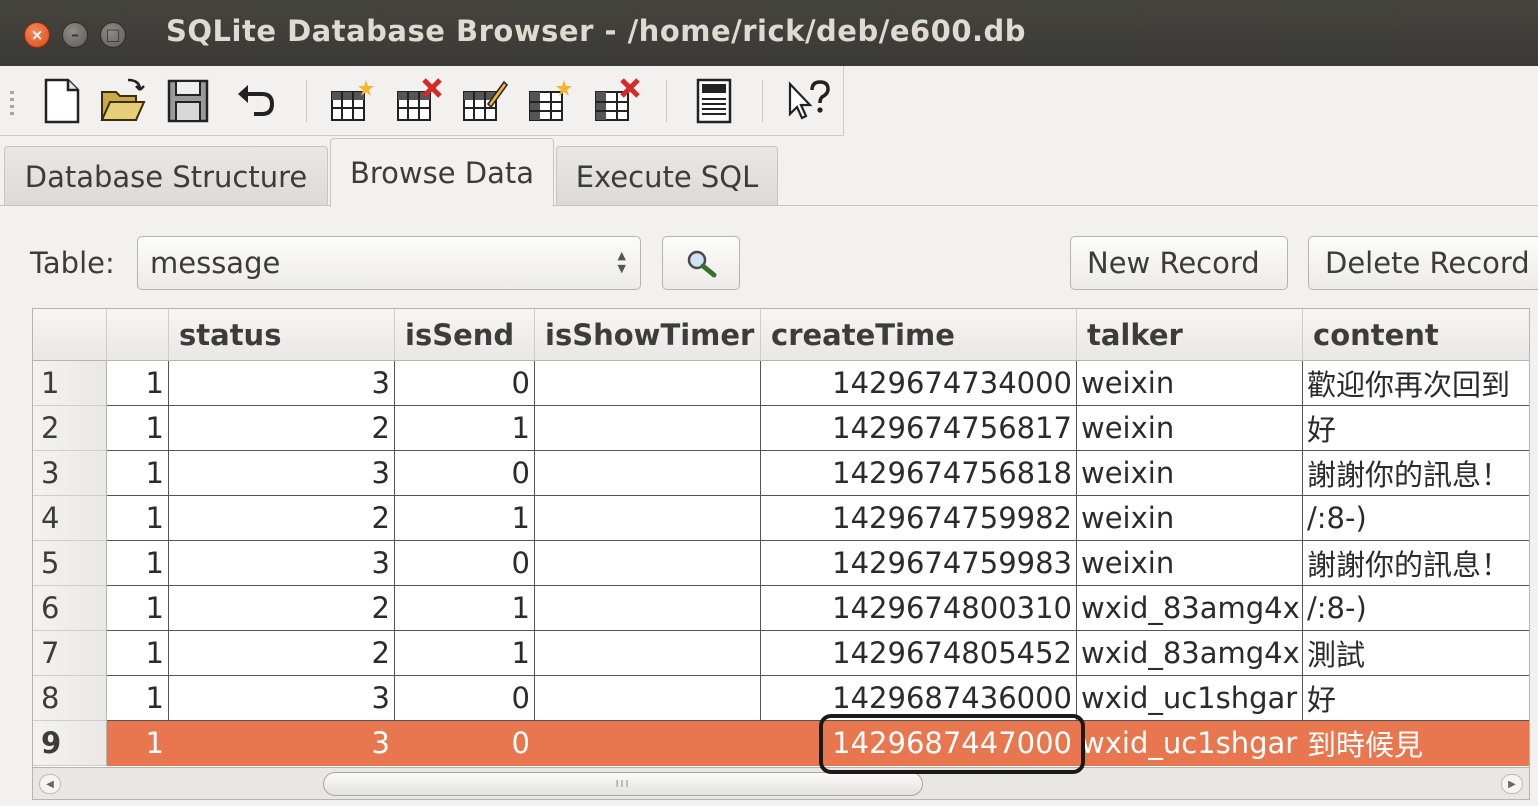 Image resolution: width=1538 pixels, height=806 pixels. Describe the element at coordinates (1179, 263) in the screenshot. I see `new-record-button: New Record` at that location.